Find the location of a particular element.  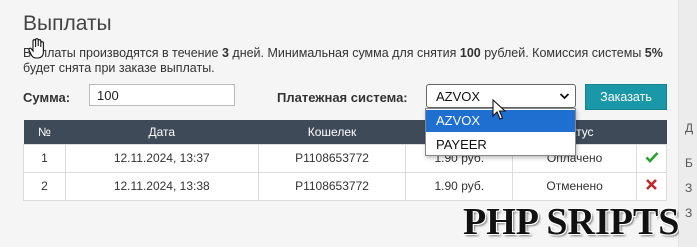

sidebar-fragment: Д Б З З is located at coordinates (688, 123).